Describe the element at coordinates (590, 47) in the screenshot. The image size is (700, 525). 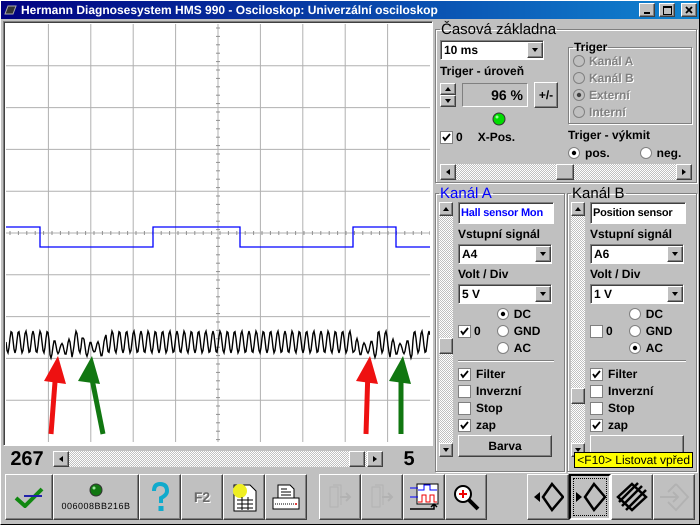
I see `trigger-title: Triger` at that location.